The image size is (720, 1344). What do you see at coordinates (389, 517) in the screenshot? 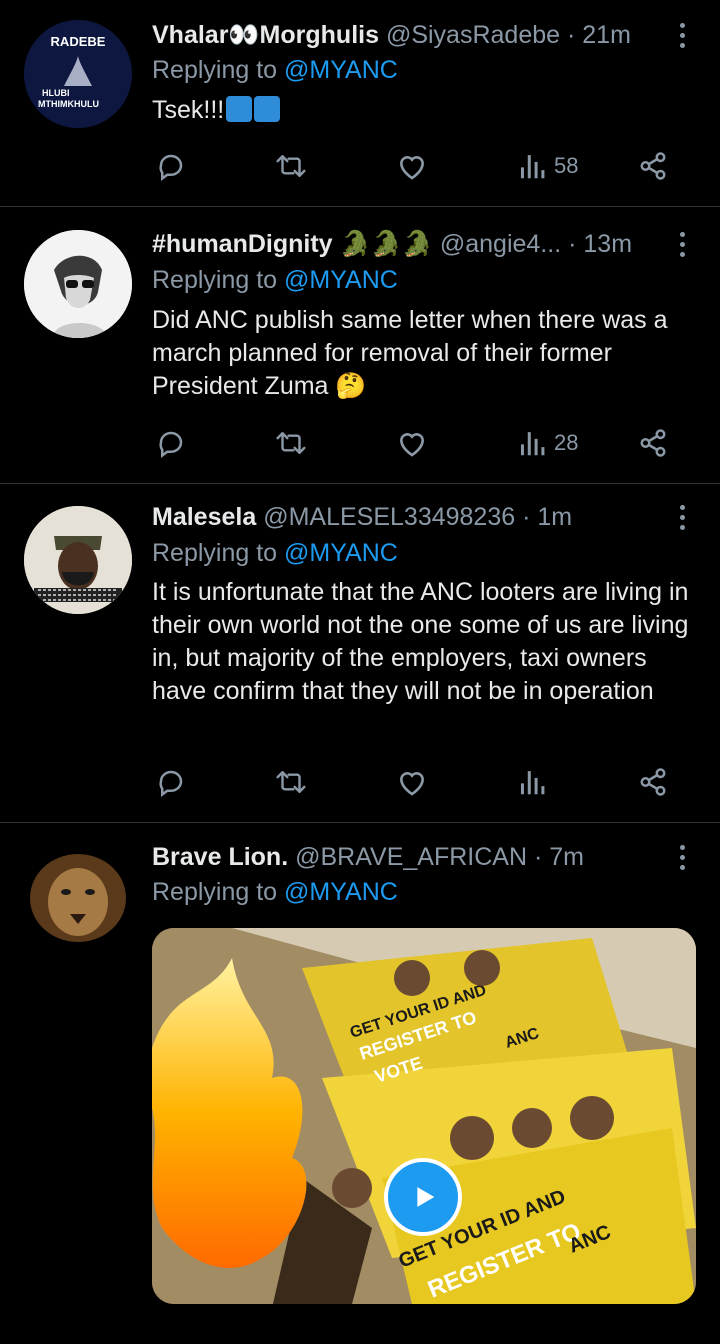
I see `user-handle: @MALESEL33498236` at bounding box center [389, 517].